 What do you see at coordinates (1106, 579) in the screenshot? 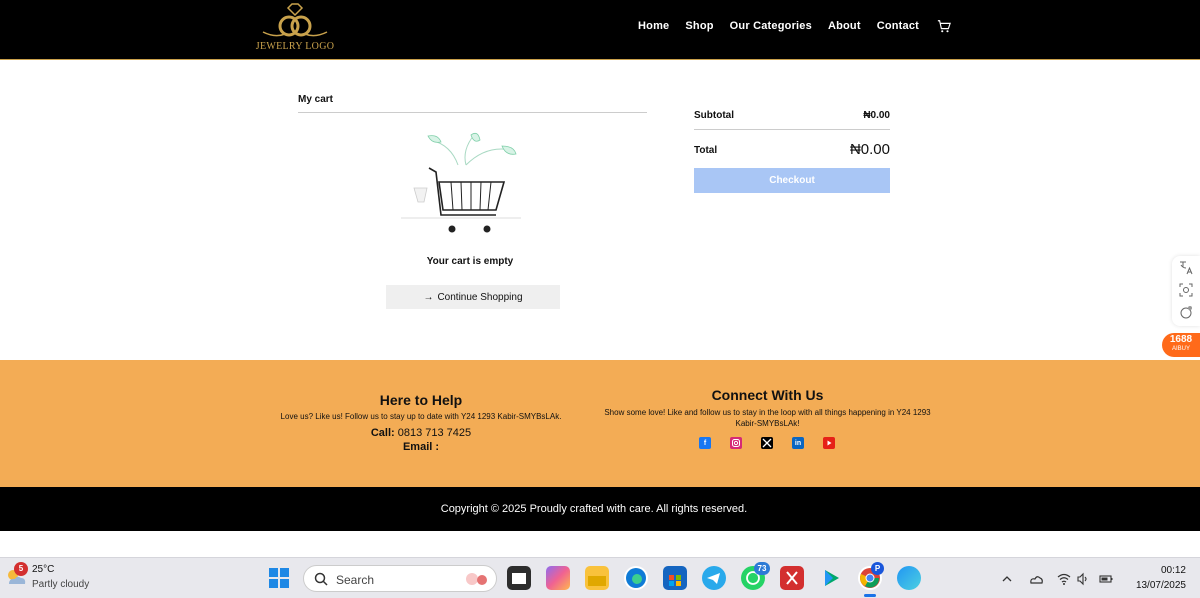
I see `battery-icon` at bounding box center [1106, 579].